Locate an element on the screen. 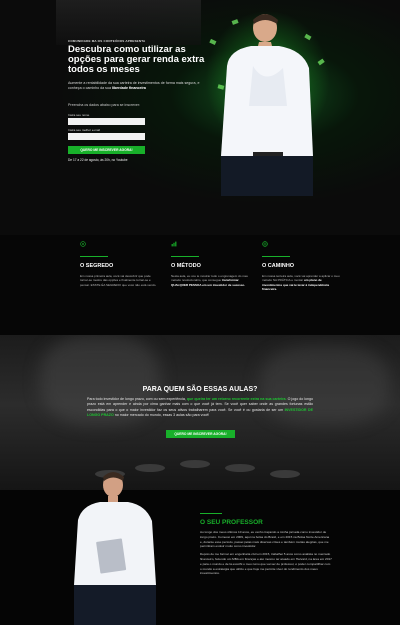 The image size is (400, 625). pillar-title: O MÉTODO is located at coordinates (186, 266).